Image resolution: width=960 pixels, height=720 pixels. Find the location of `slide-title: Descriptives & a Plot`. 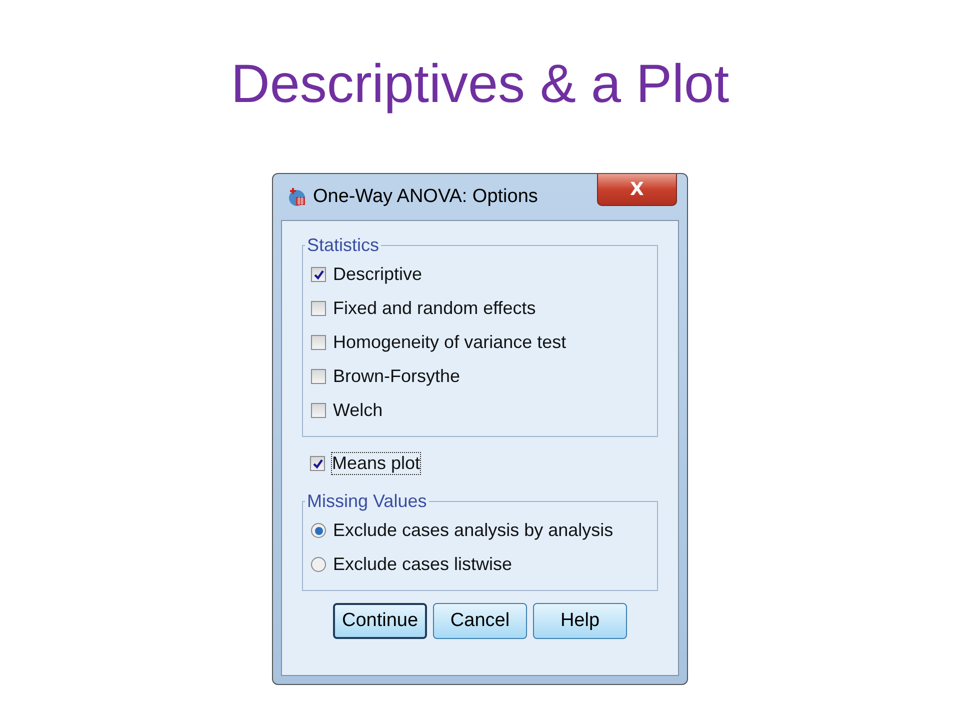

slide-title: Descriptives & a Plot is located at coordinates (480, 84).